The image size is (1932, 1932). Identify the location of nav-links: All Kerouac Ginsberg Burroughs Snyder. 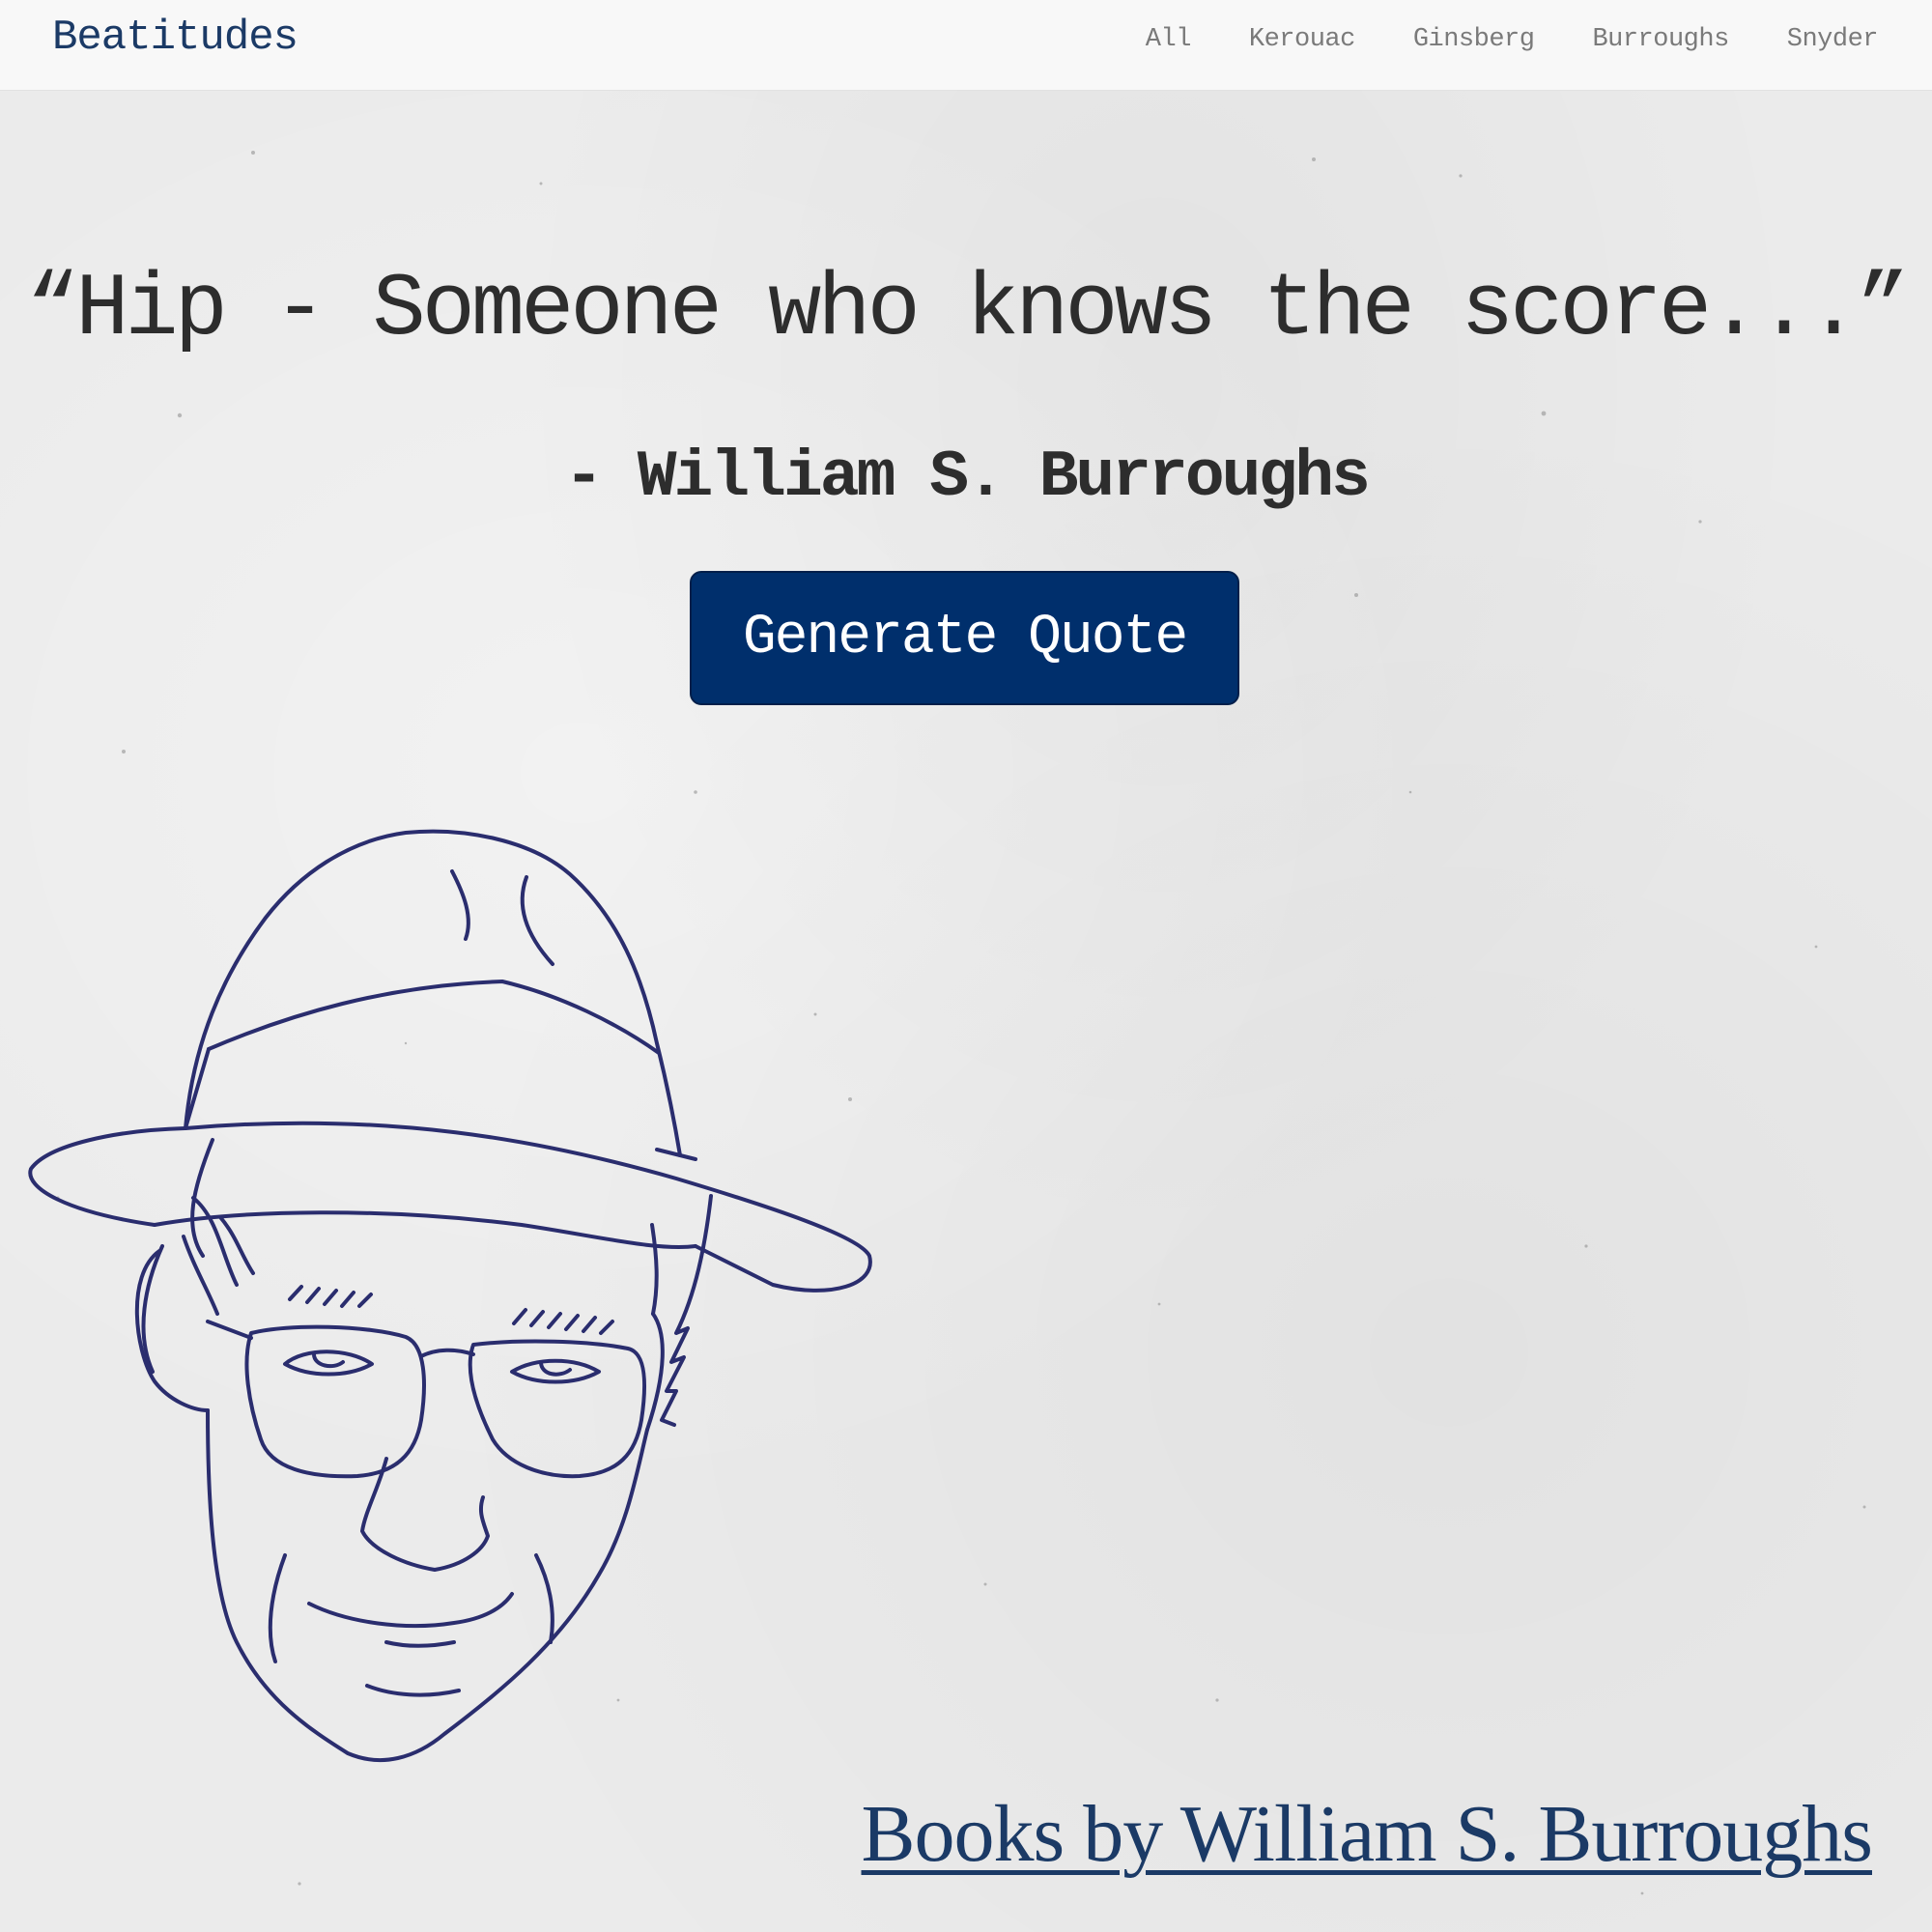
(1483, 39).